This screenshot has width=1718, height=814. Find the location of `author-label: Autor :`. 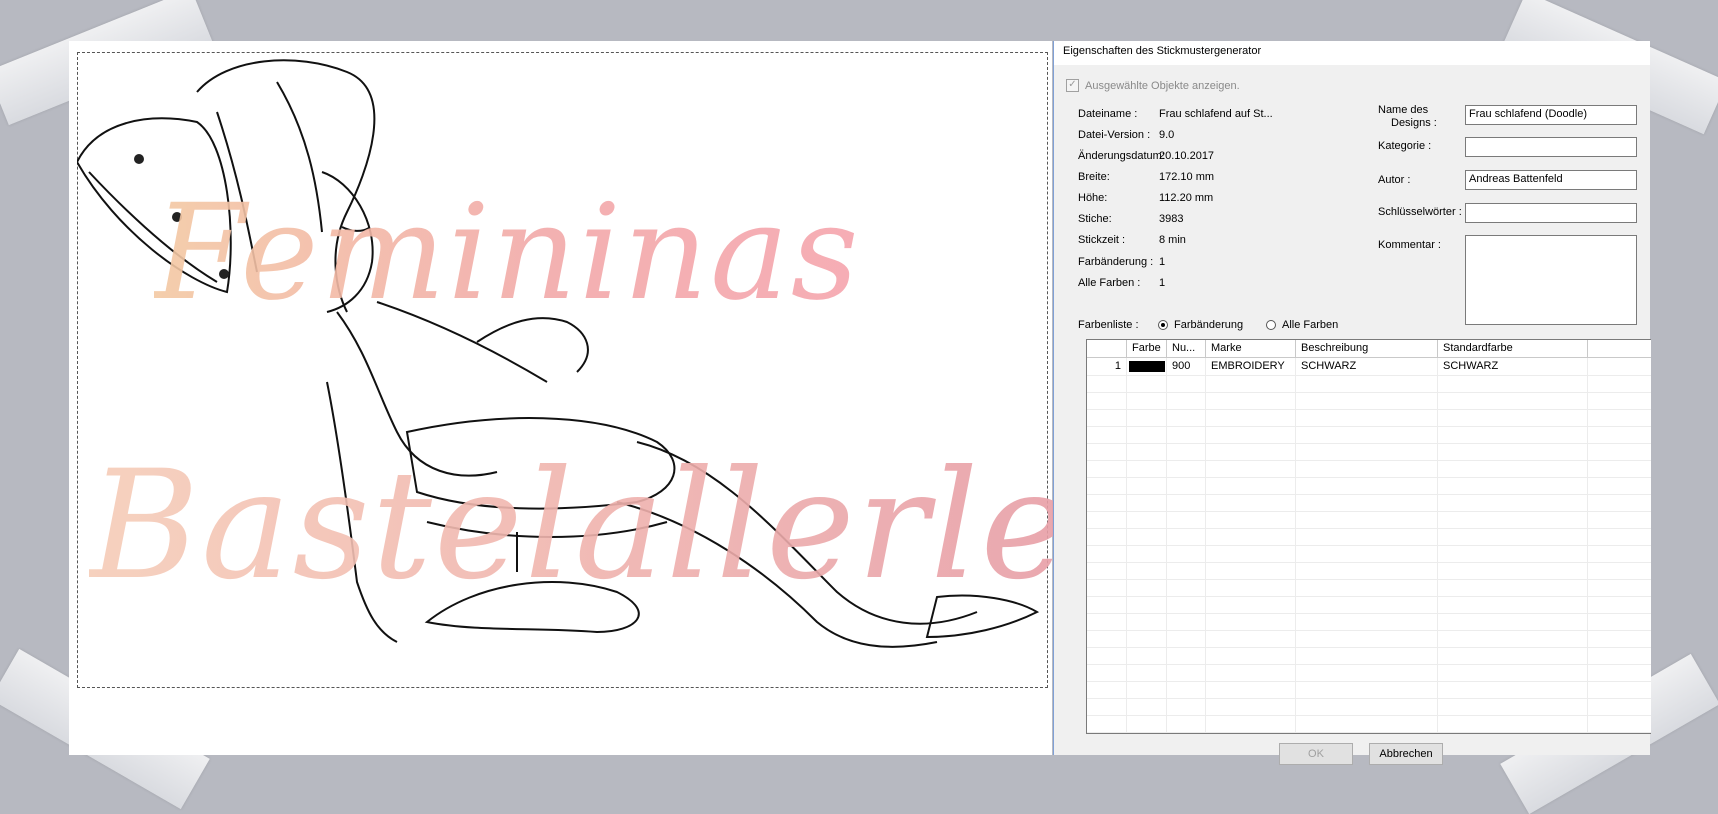

author-label: Autor : is located at coordinates (1394, 180).